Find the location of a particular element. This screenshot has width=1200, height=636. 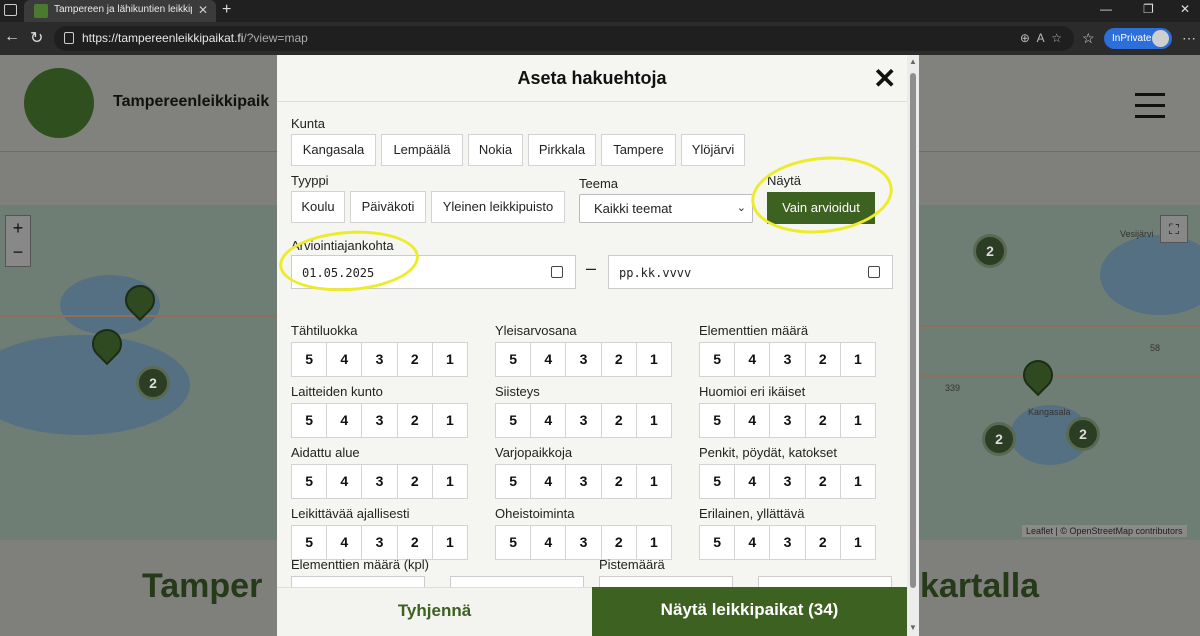

address-bar-icons: ⊕ A ☆ is located at coordinates (1041, 38).